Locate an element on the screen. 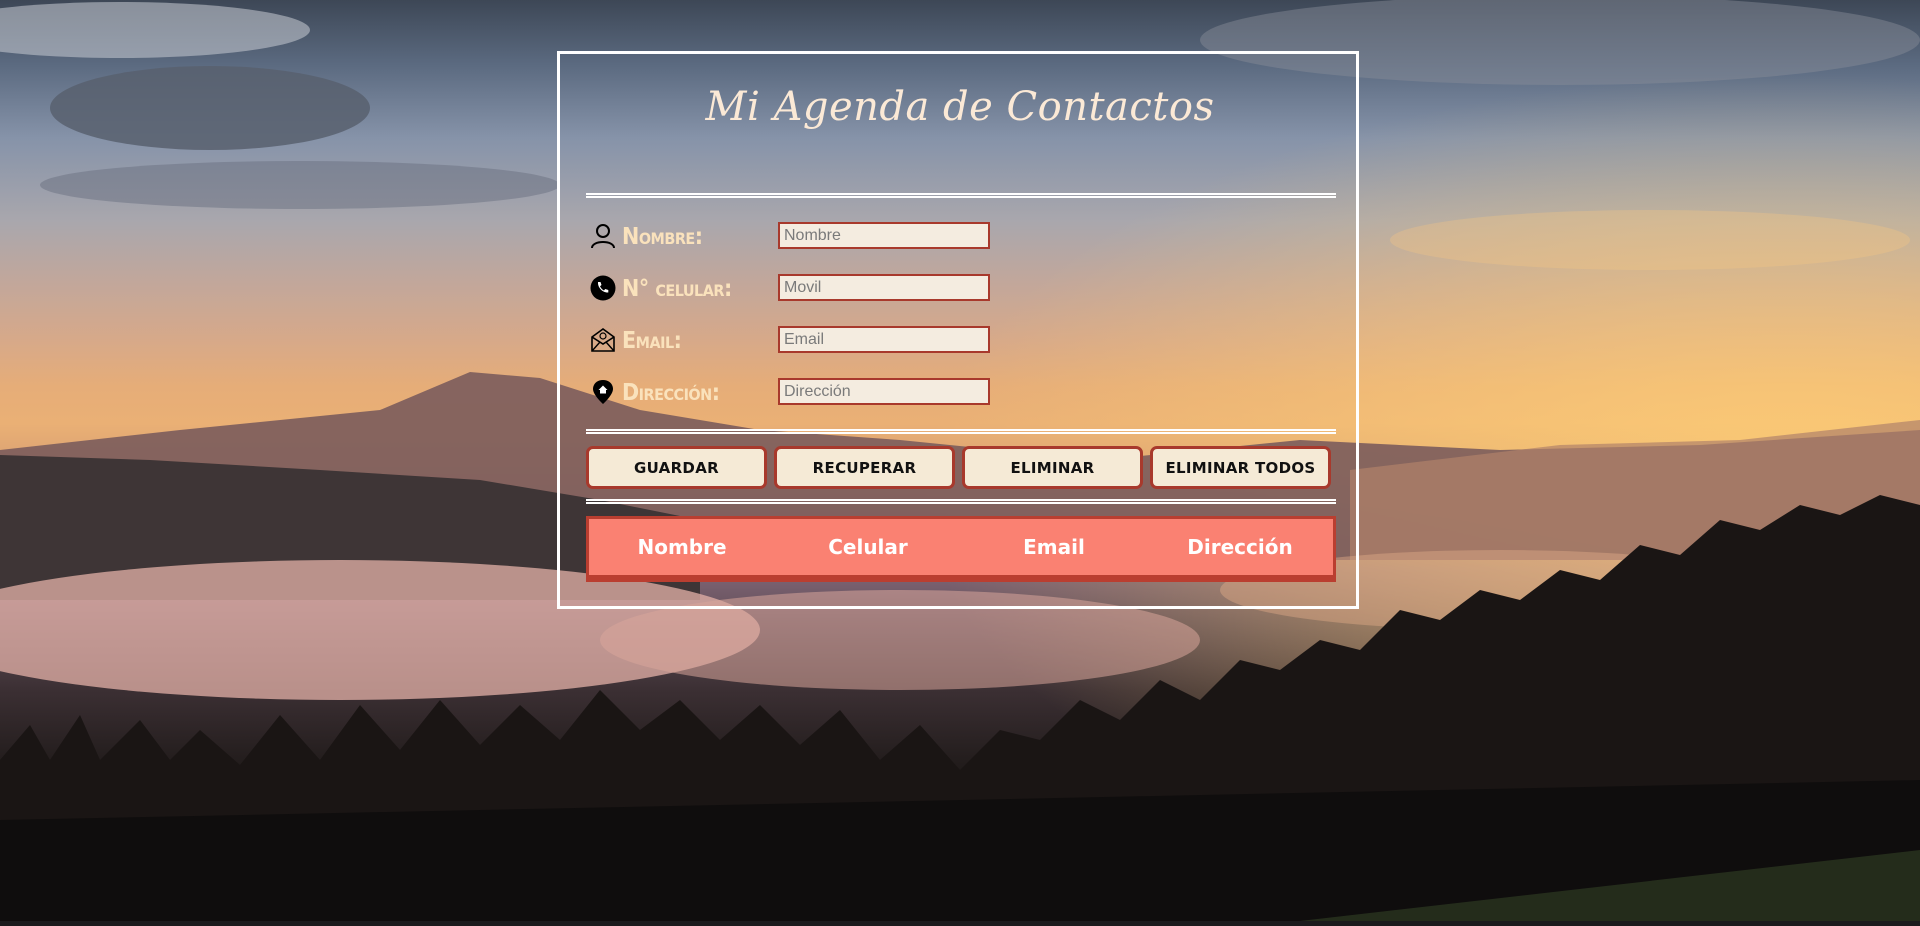 This screenshot has width=1920, height=926. name-label: Nombre: is located at coordinates (662, 237).